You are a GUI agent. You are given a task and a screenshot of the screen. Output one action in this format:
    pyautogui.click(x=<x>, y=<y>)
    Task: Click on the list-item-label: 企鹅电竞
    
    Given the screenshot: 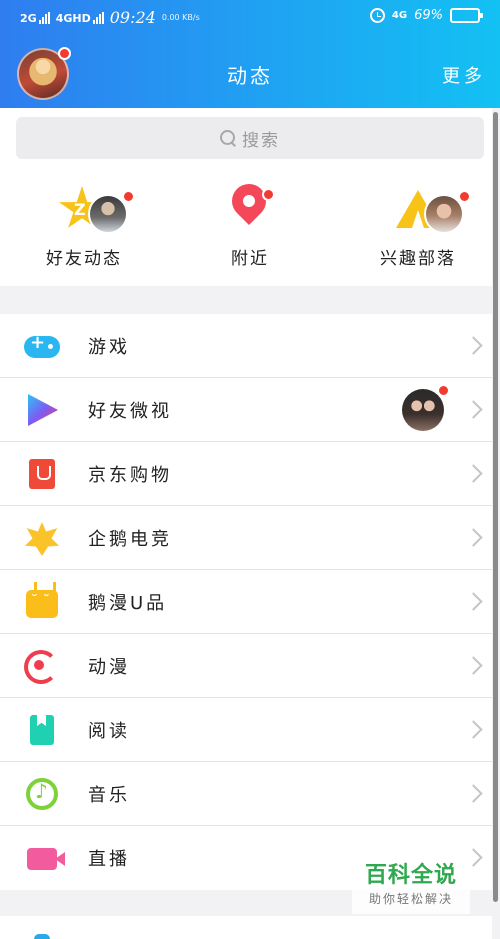 What is the action you would take?
    pyautogui.click(x=130, y=539)
    